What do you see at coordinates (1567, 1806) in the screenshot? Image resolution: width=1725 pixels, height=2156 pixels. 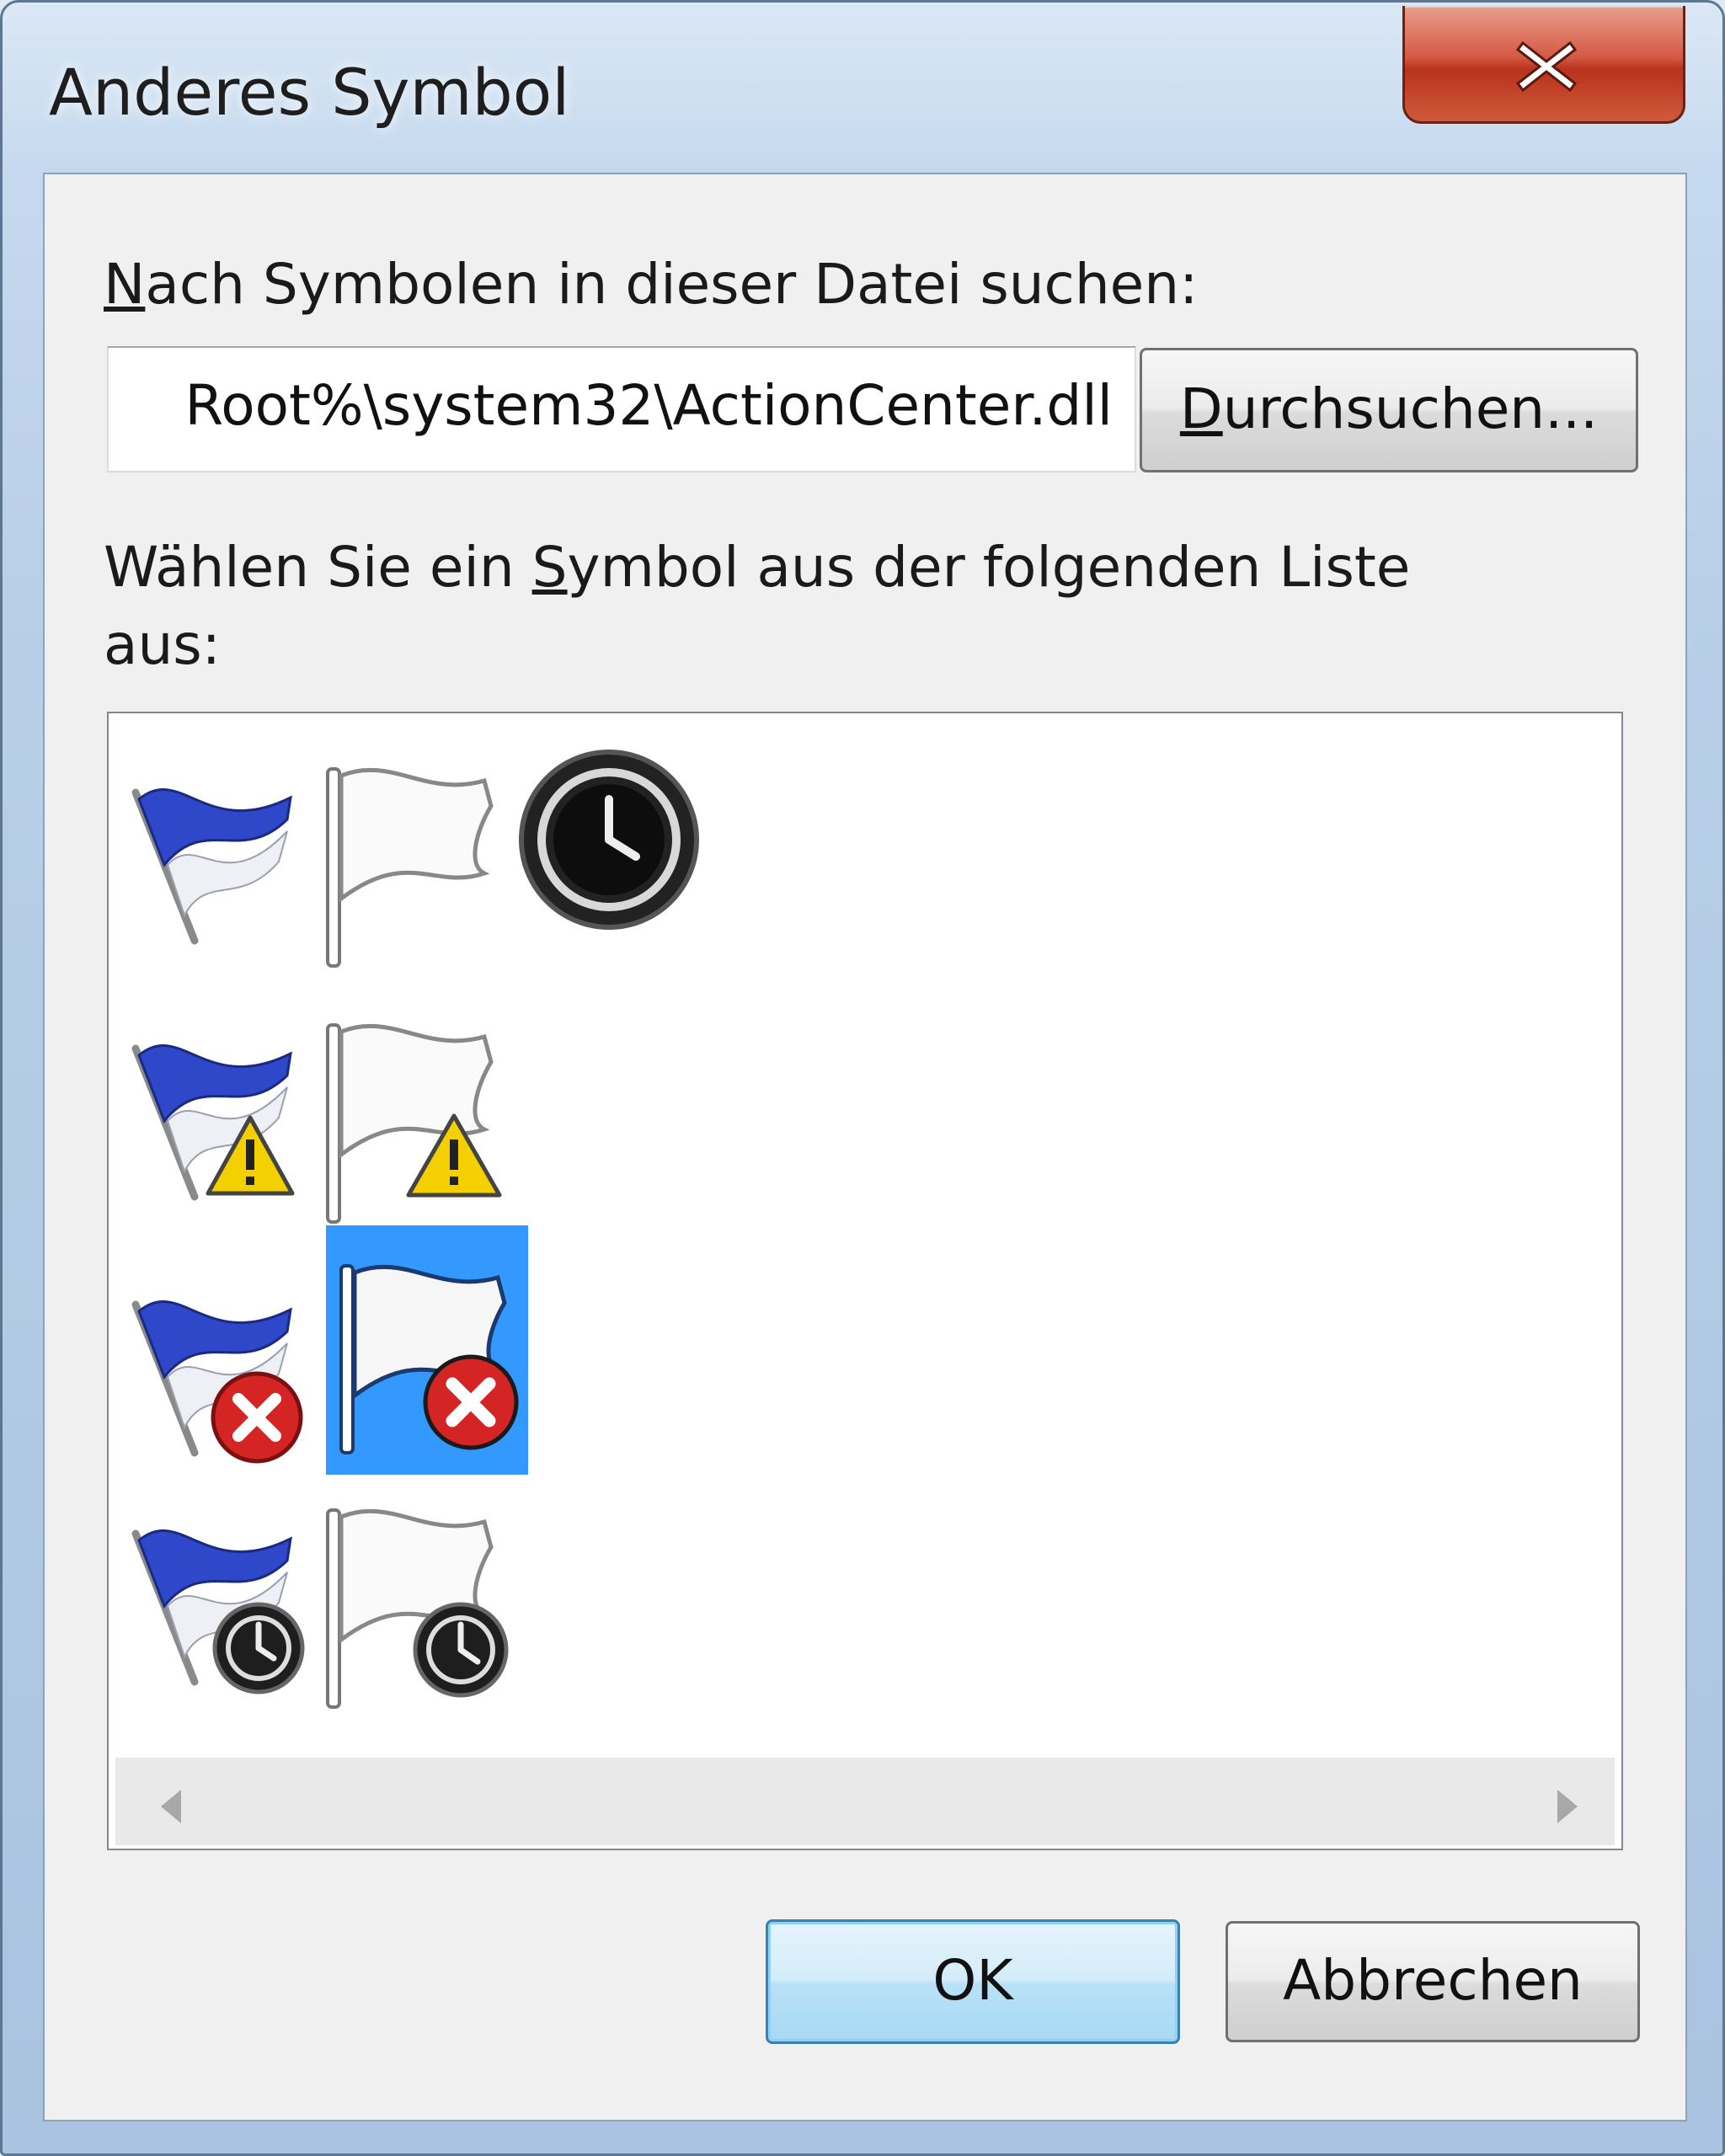 I see `scroll-right-icon` at bounding box center [1567, 1806].